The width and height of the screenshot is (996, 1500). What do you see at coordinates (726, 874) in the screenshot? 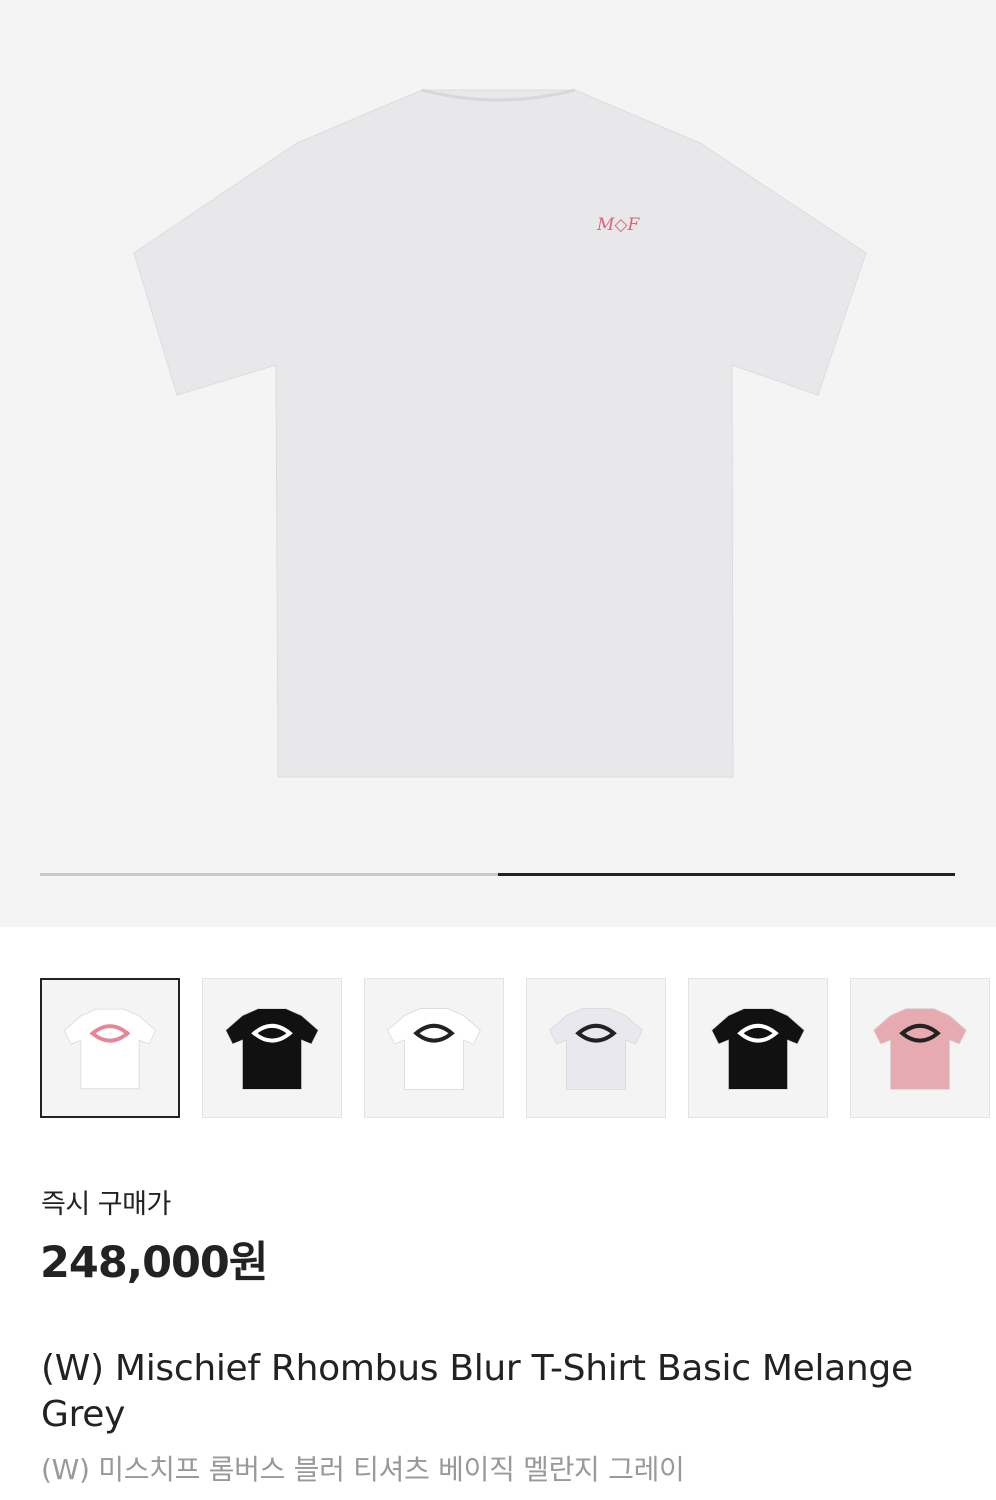
I see `gallery-progress-indicator` at bounding box center [726, 874].